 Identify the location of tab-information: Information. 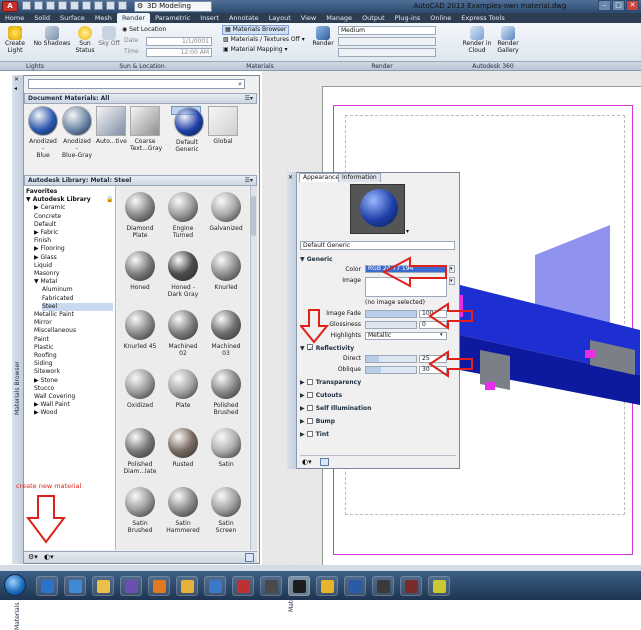
(359, 177).